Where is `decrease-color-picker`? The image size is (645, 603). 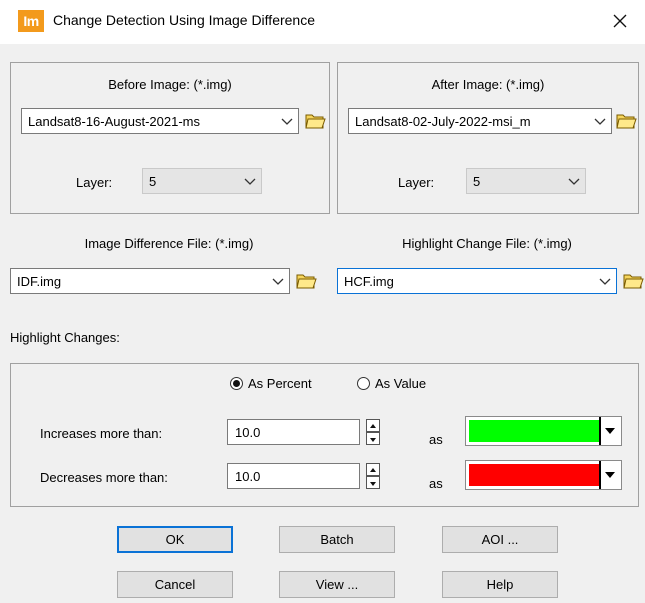 decrease-color-picker is located at coordinates (543, 475).